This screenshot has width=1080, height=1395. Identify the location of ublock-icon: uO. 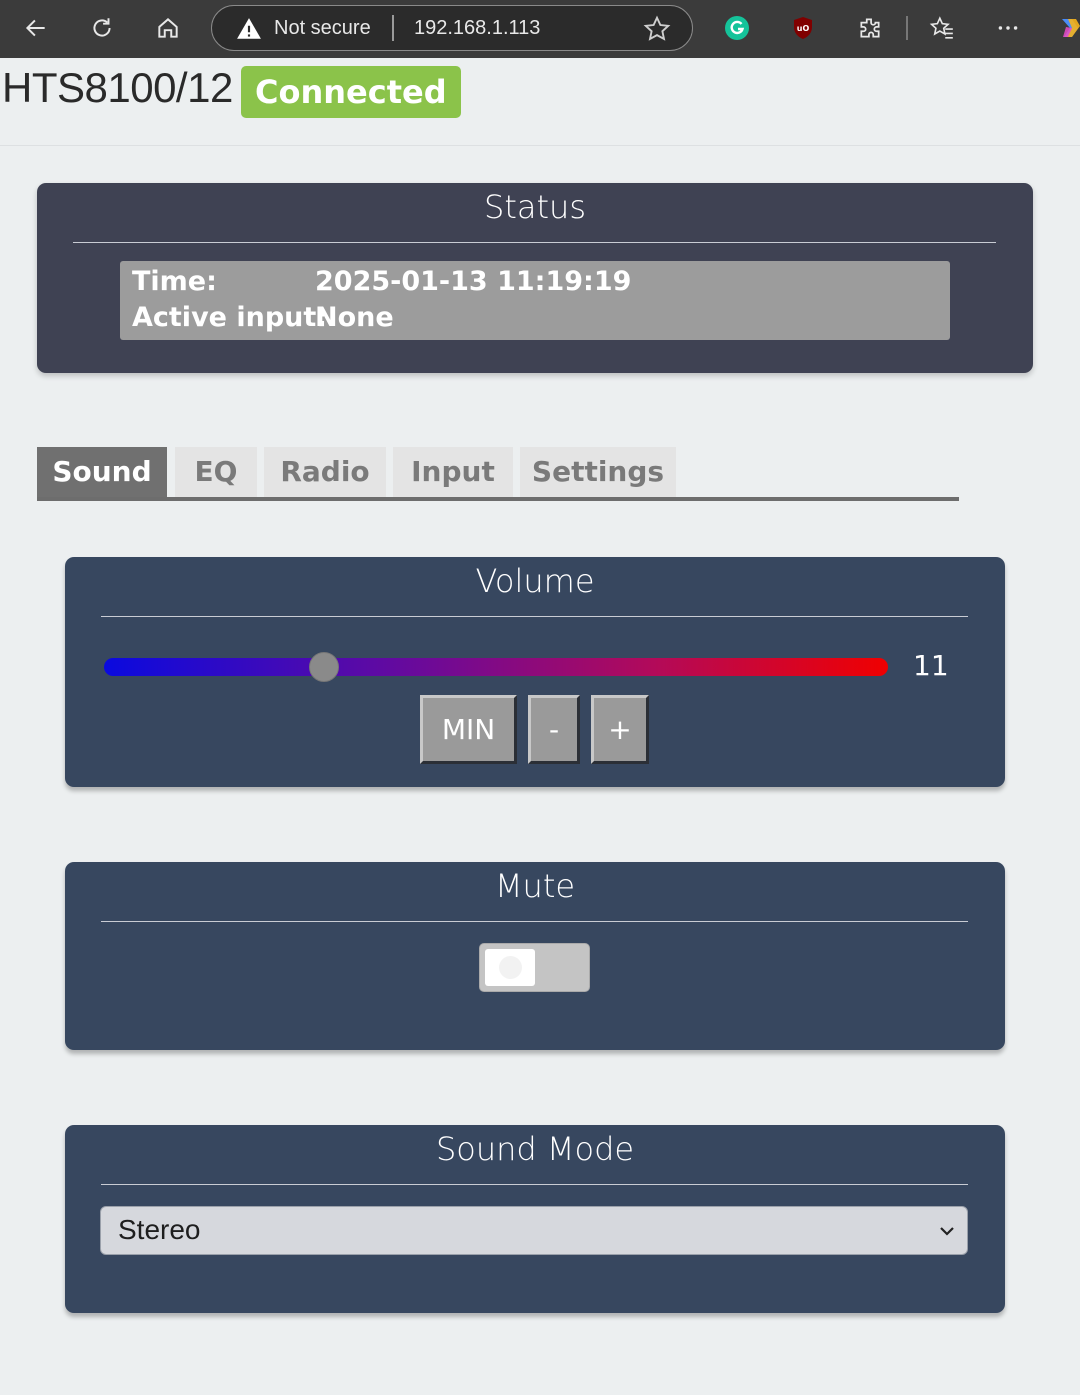
(803, 28).